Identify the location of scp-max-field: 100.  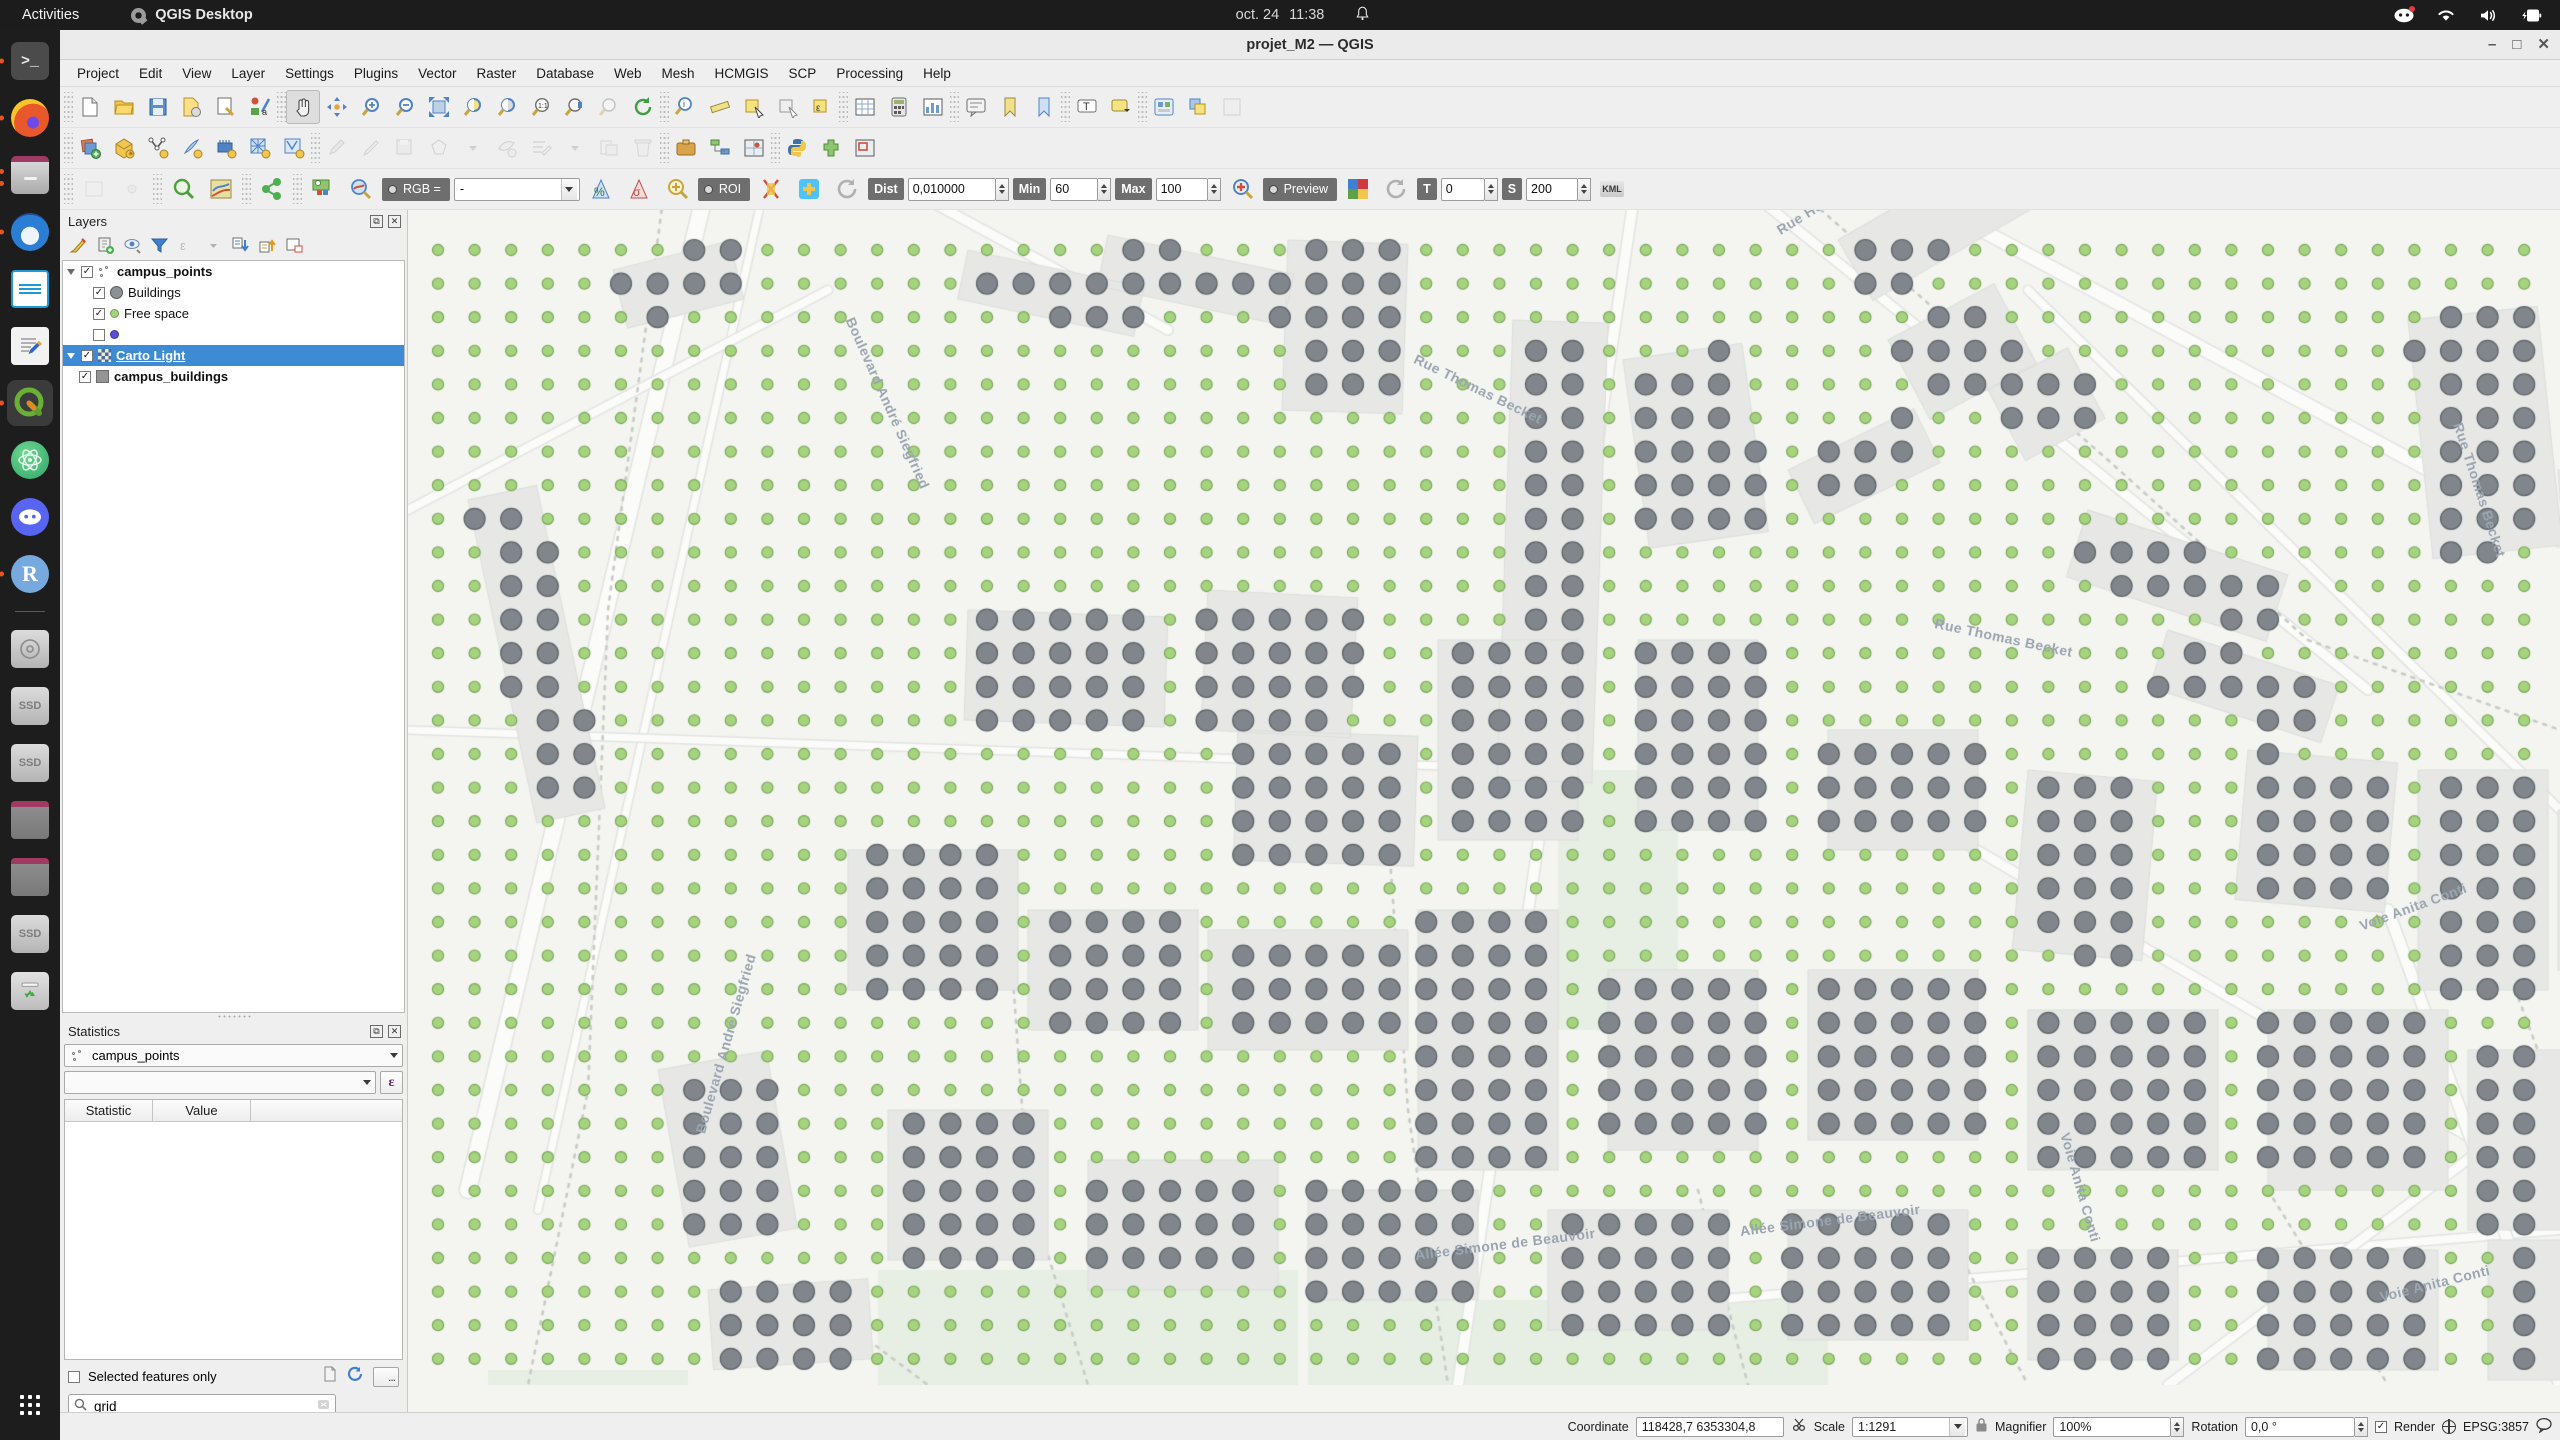
(1188, 189).